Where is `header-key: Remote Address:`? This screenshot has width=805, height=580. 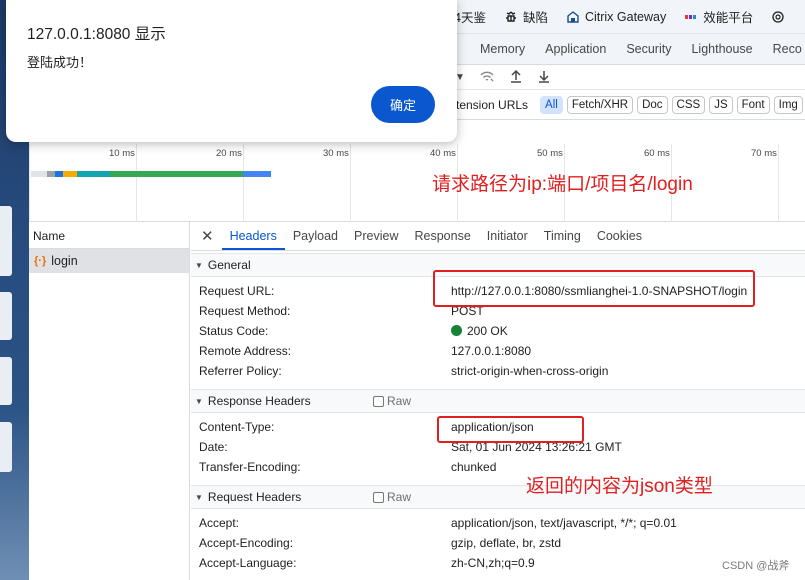 header-key: Remote Address: is located at coordinates (245, 351).